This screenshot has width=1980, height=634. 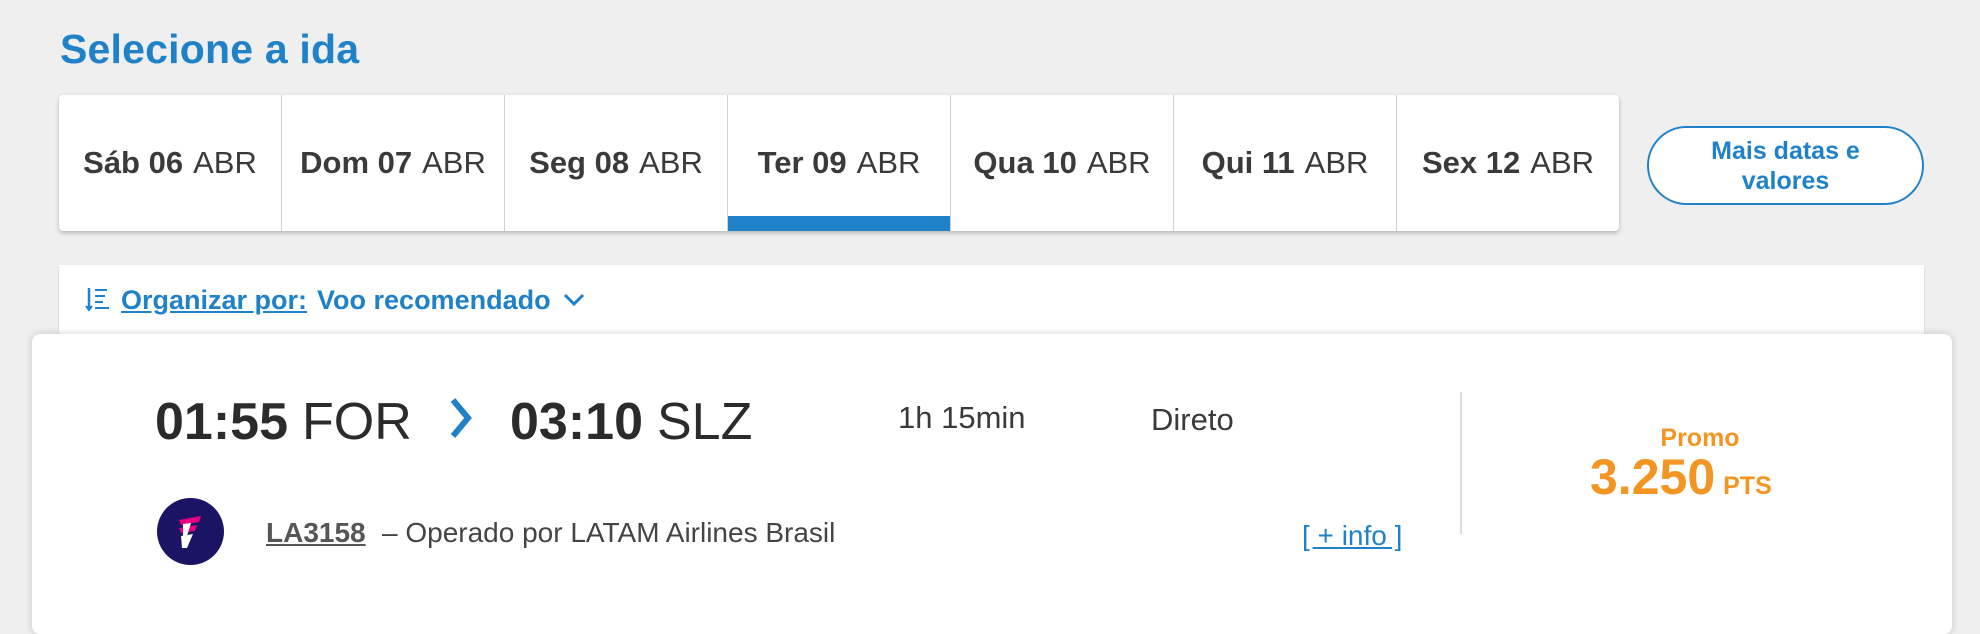 I want to click on date-weekday: Ter 09, so click(x=802, y=162).